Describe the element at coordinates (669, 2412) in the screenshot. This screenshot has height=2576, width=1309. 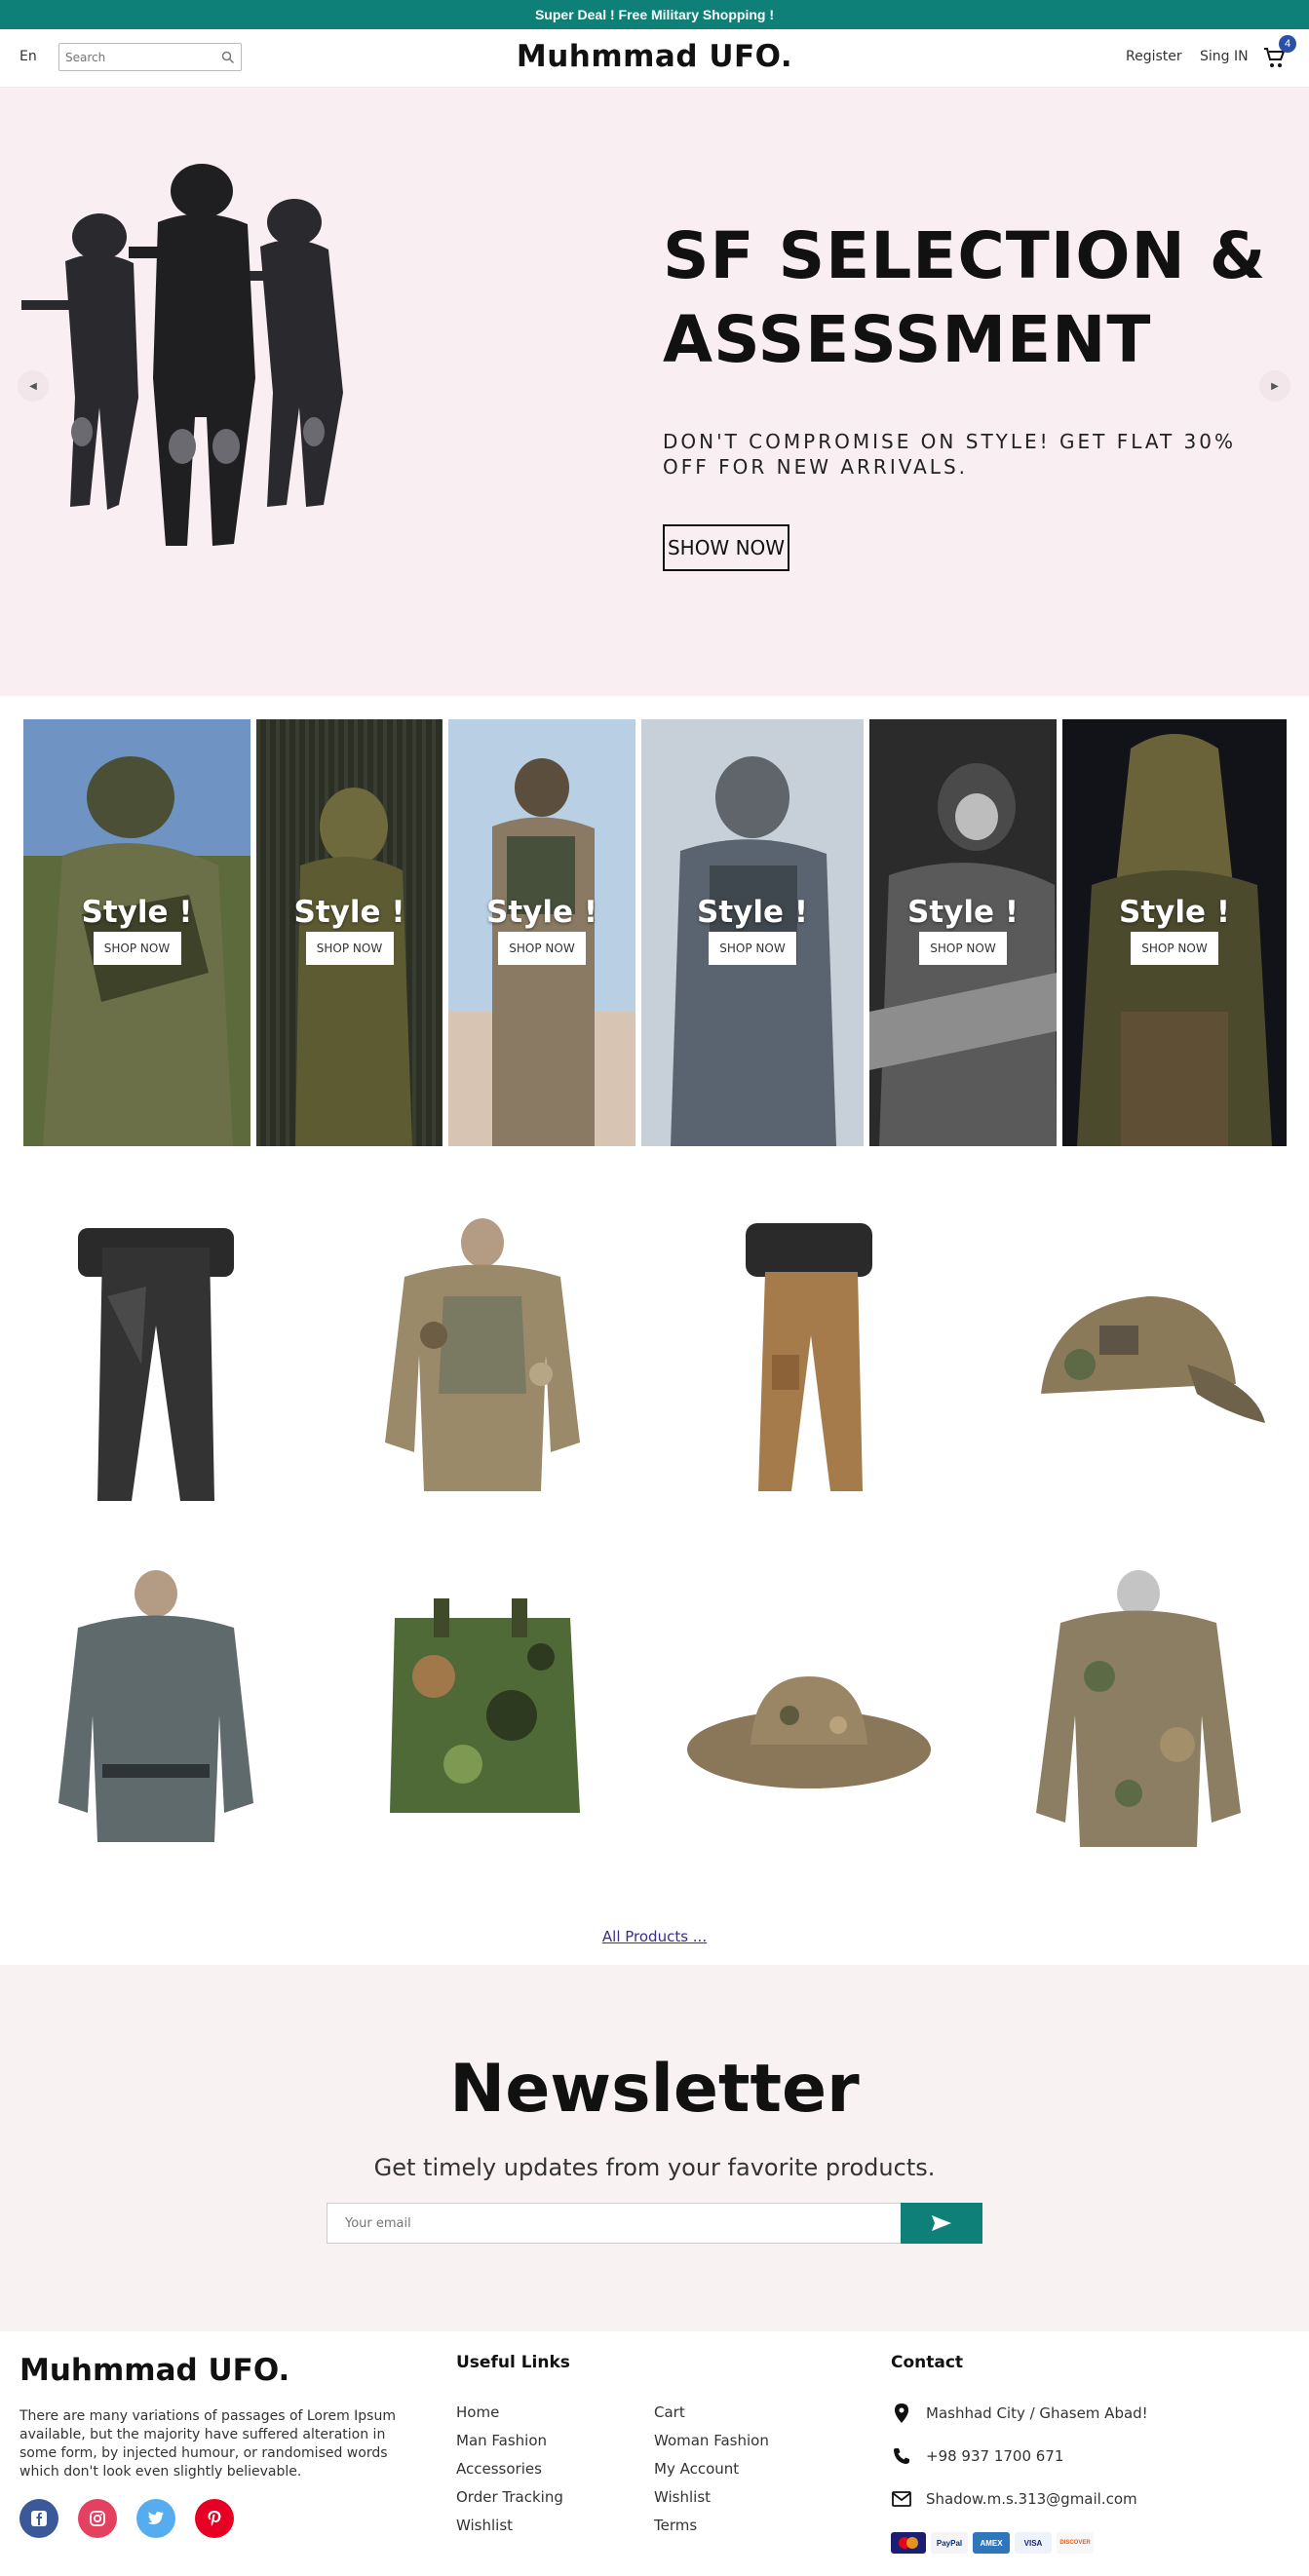
I see `footer-link-cart: Cart` at that location.